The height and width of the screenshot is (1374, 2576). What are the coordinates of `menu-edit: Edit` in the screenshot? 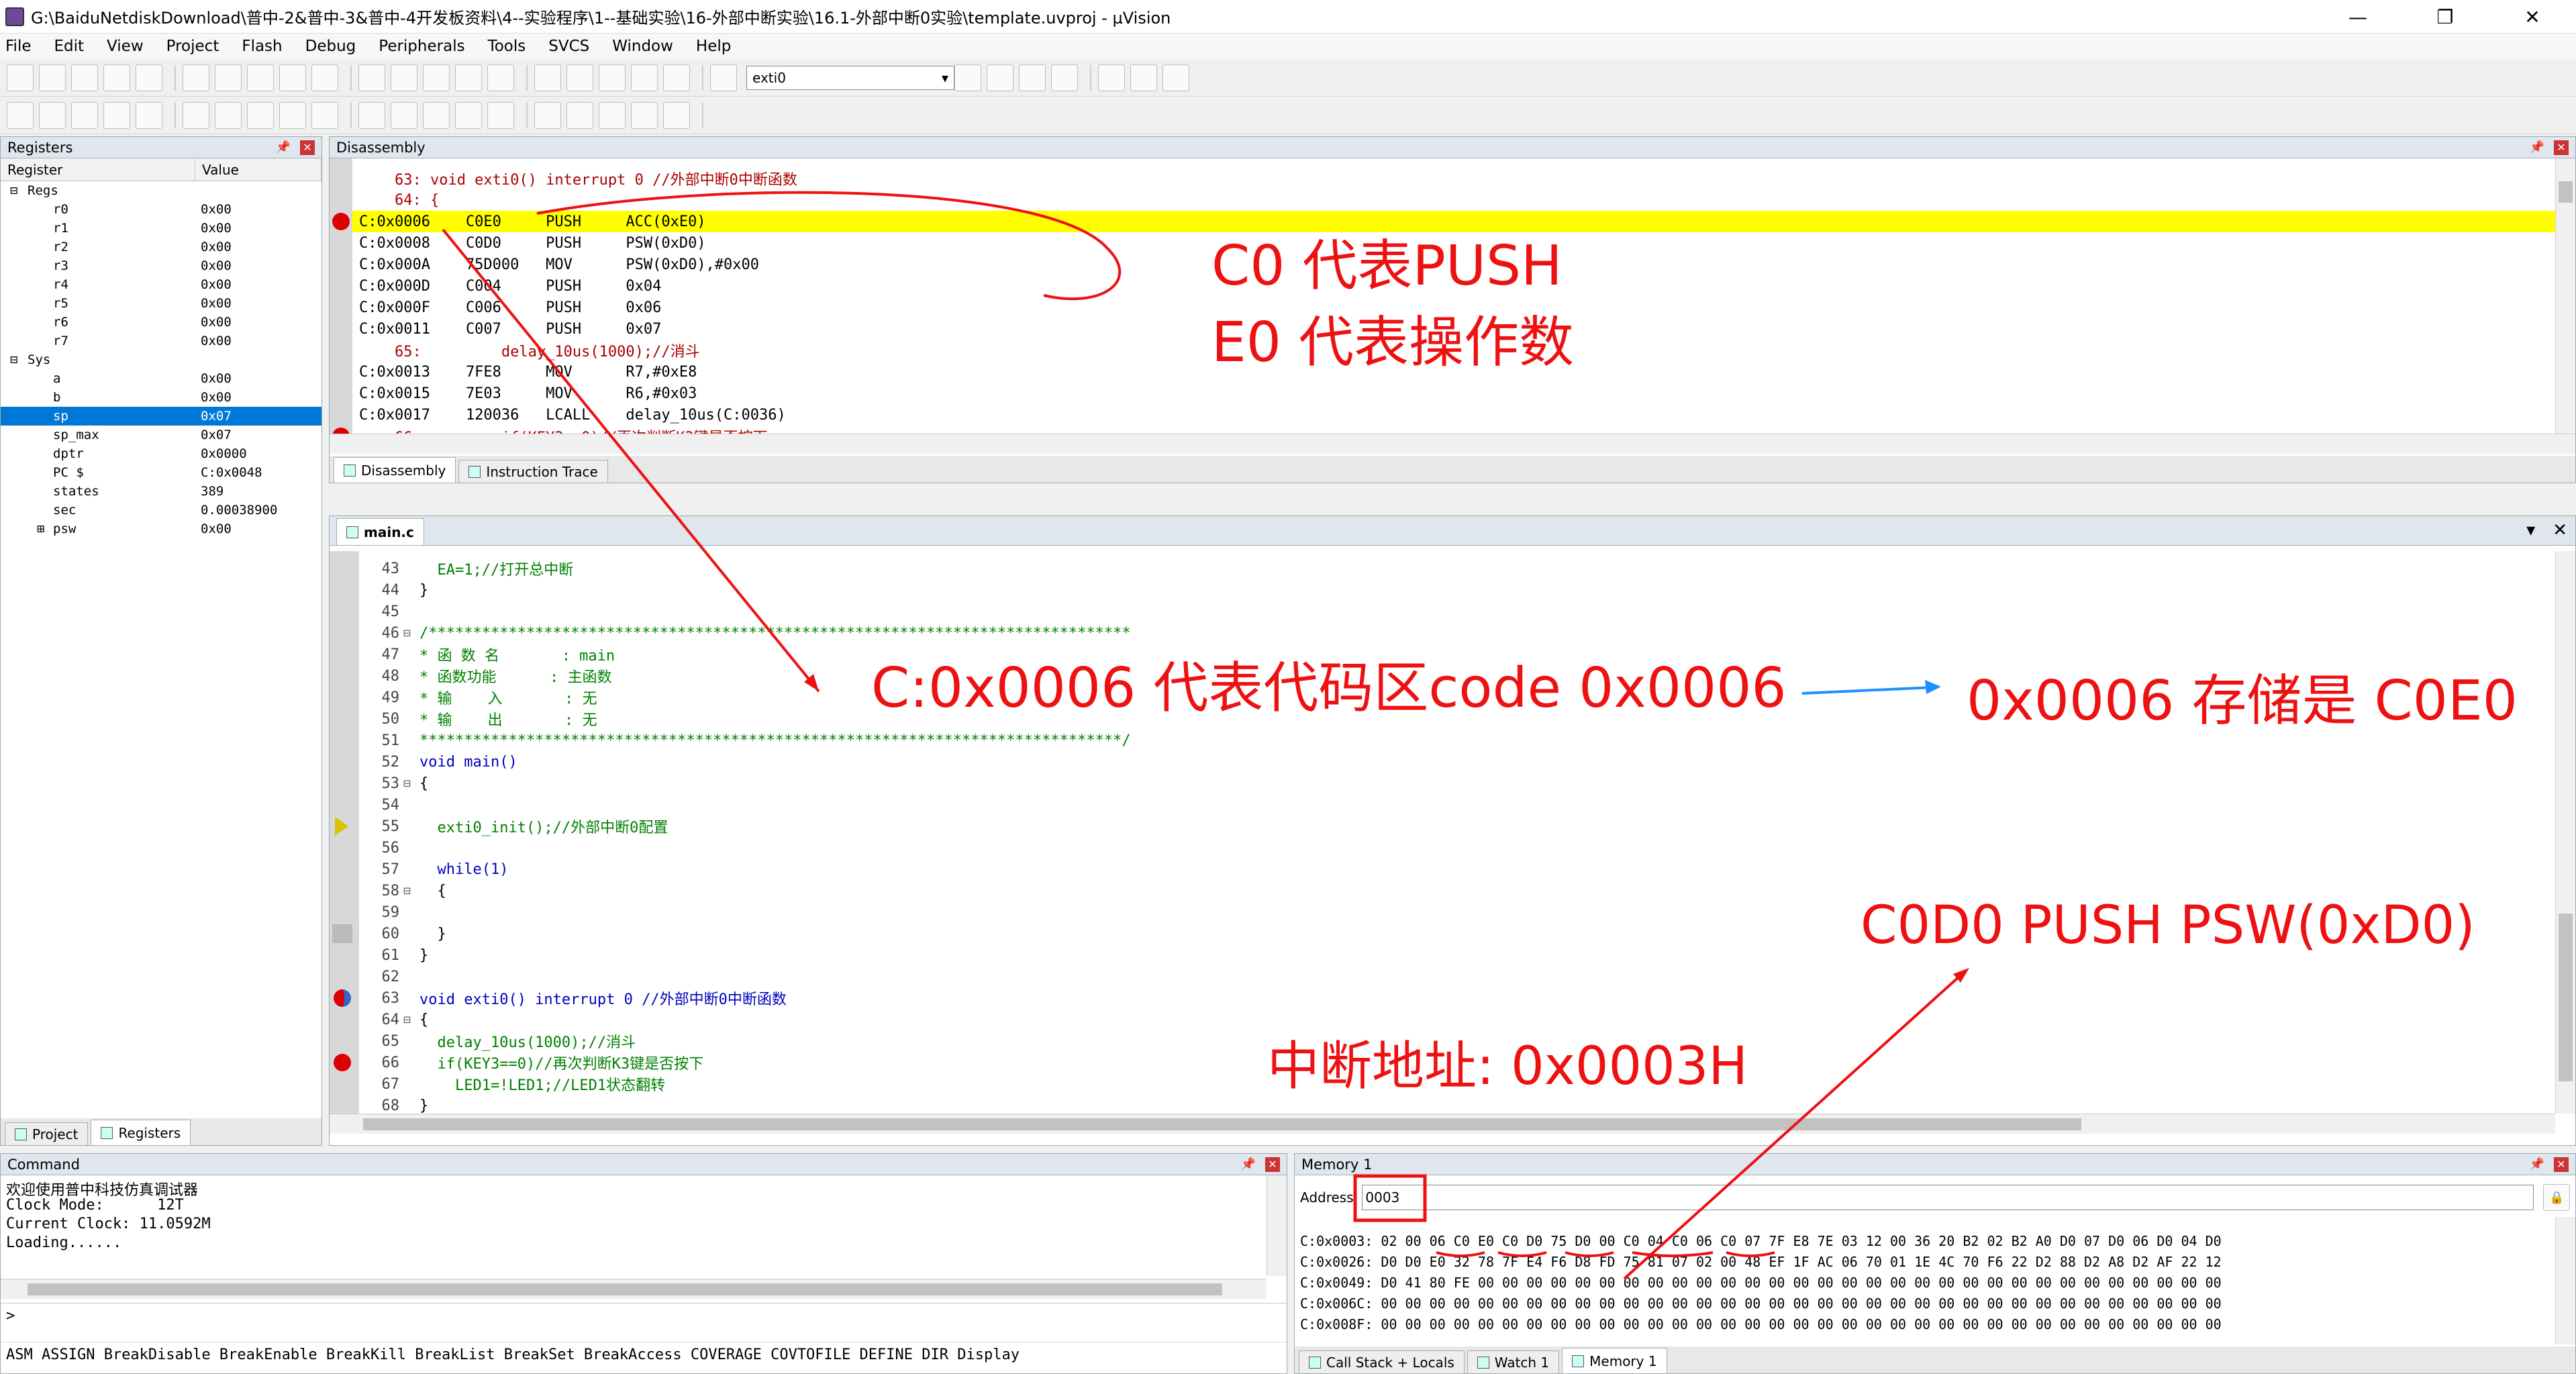 It's located at (69, 46).